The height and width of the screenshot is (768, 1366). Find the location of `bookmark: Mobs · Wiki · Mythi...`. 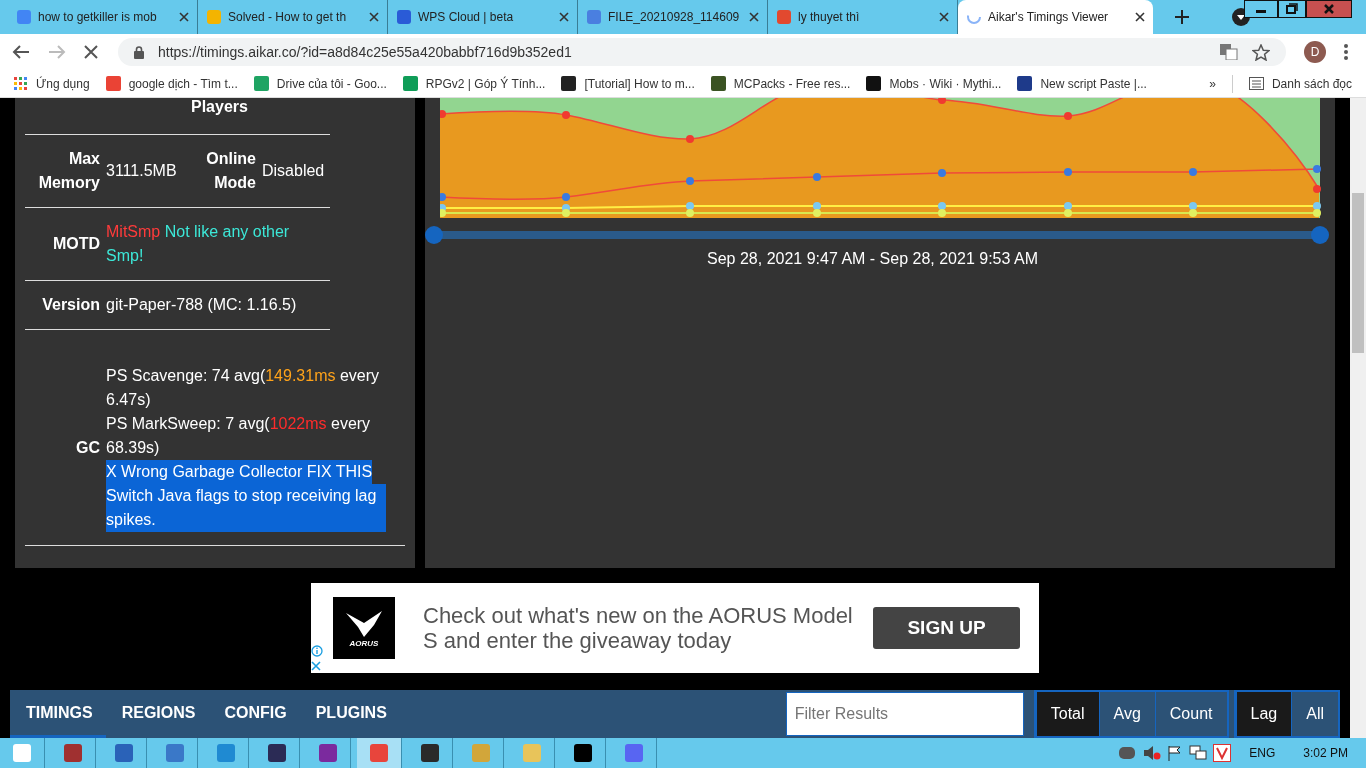

bookmark: Mobs · Wiki · Mythi... is located at coordinates (934, 83).